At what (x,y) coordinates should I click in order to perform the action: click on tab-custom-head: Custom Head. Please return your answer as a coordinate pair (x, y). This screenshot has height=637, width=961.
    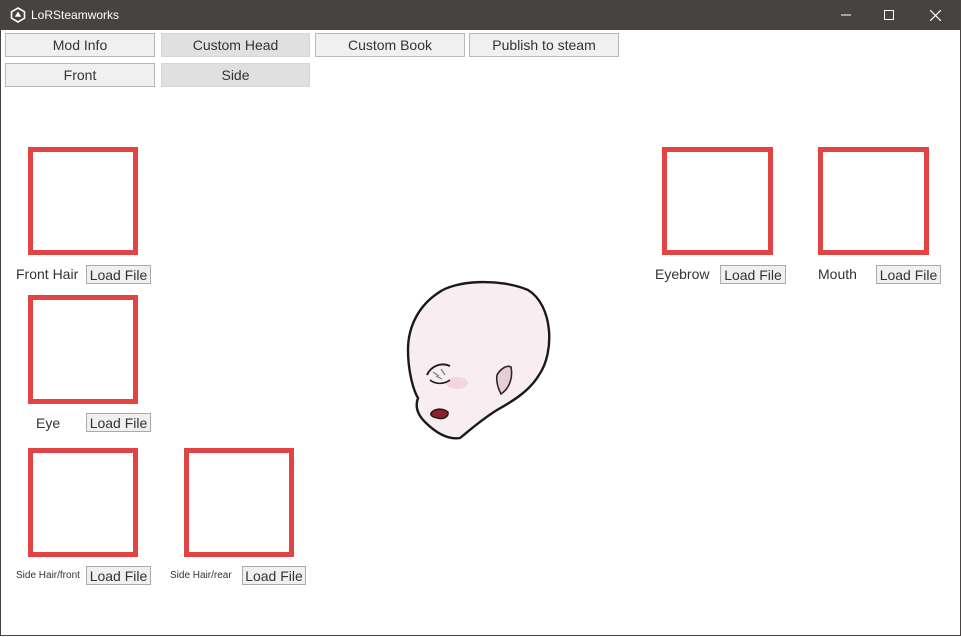
    Looking at the image, I should click on (235, 45).